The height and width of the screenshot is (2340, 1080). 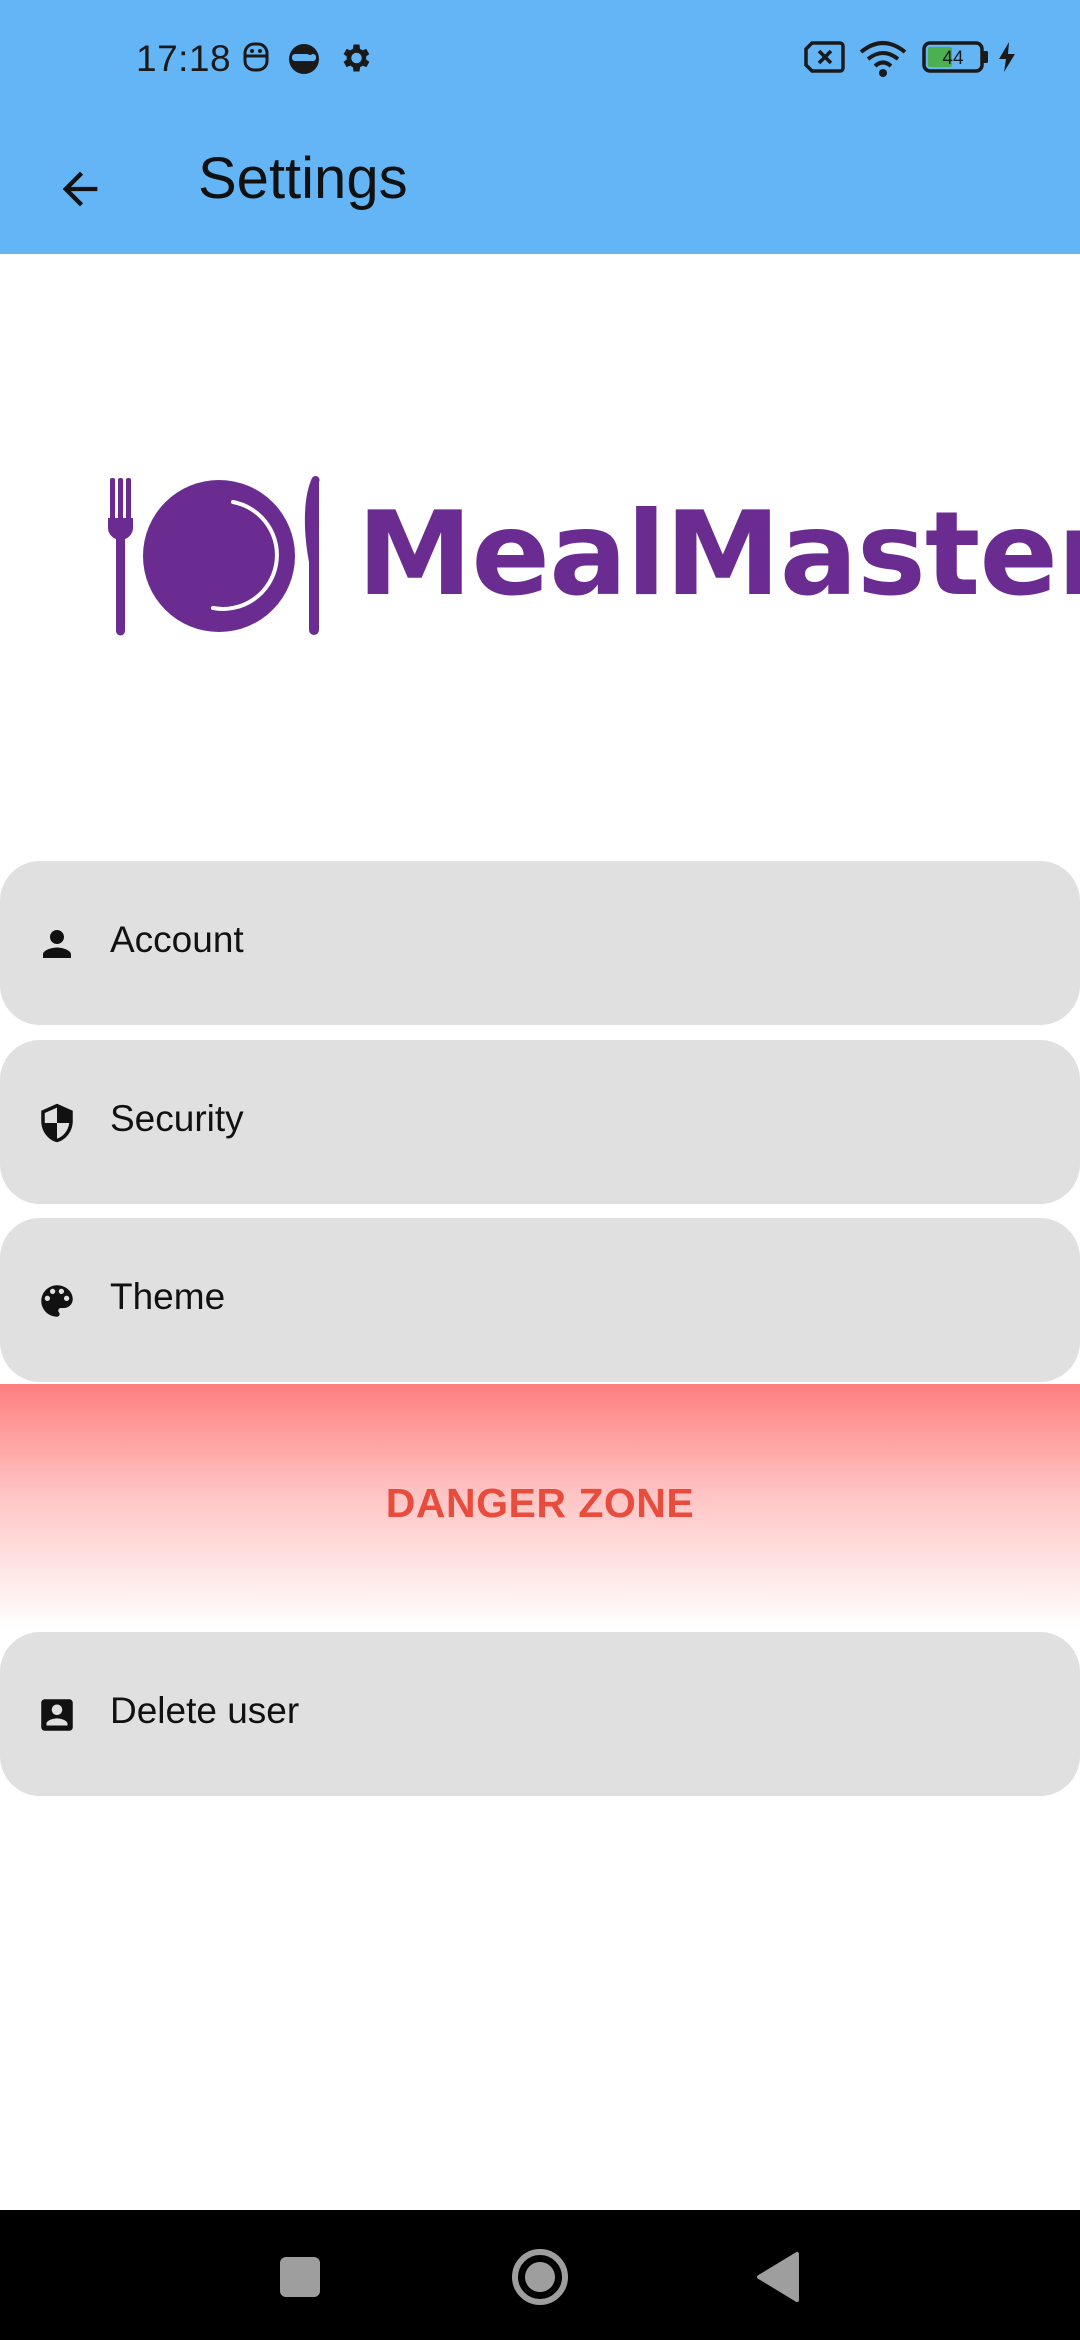 I want to click on palette-icon, so click(x=57, y=1301).